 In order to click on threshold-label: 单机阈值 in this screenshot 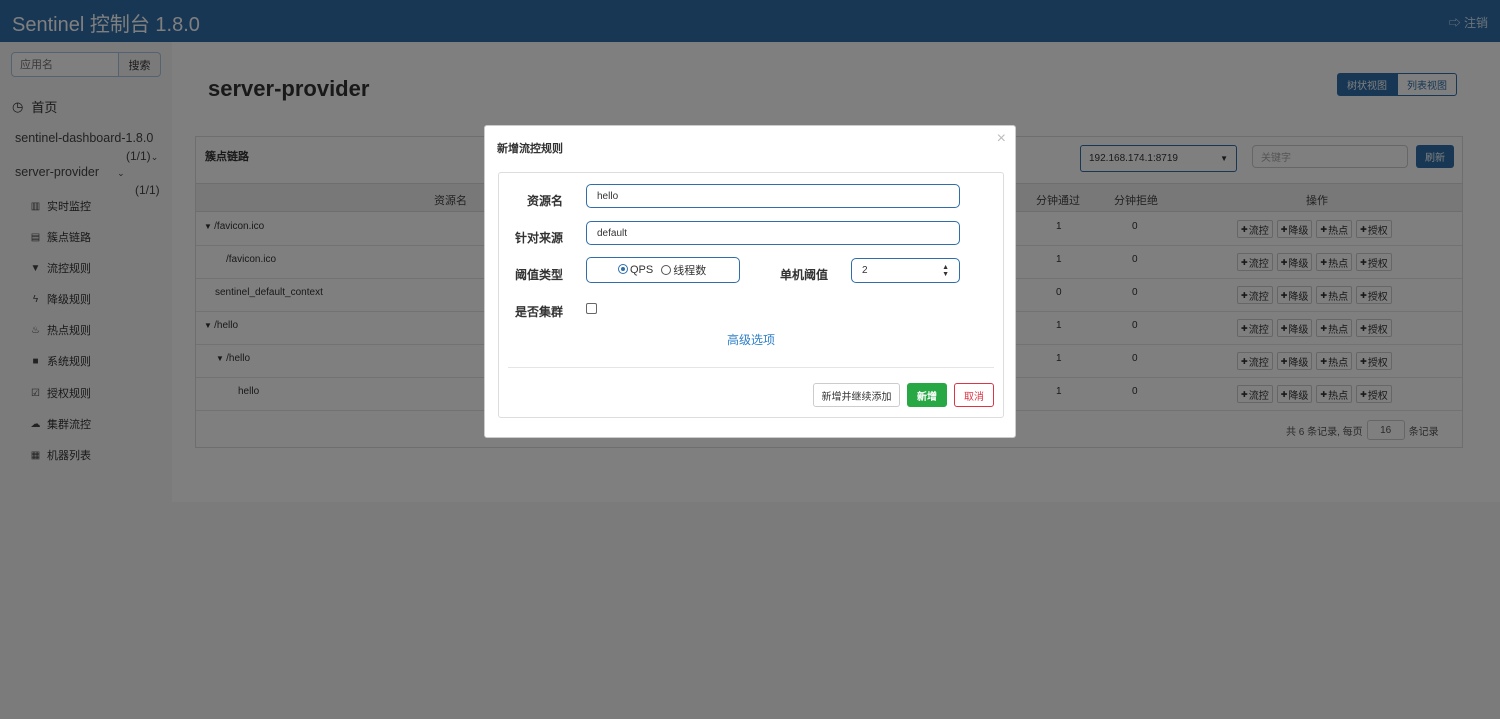, I will do `click(804, 275)`.